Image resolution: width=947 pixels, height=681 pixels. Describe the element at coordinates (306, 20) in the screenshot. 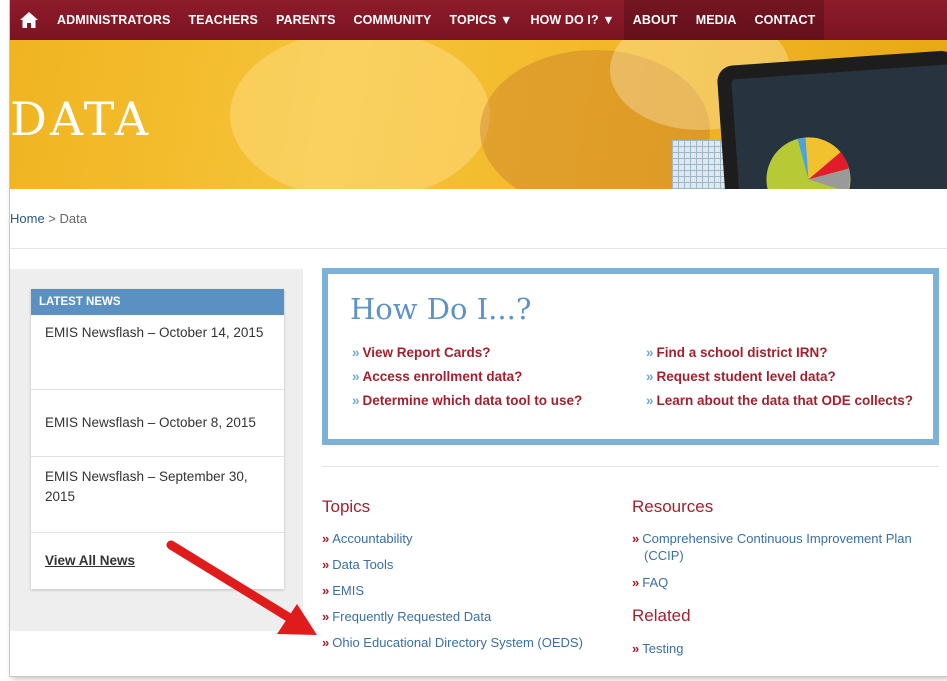

I see `nav-parents: PARENTS` at that location.